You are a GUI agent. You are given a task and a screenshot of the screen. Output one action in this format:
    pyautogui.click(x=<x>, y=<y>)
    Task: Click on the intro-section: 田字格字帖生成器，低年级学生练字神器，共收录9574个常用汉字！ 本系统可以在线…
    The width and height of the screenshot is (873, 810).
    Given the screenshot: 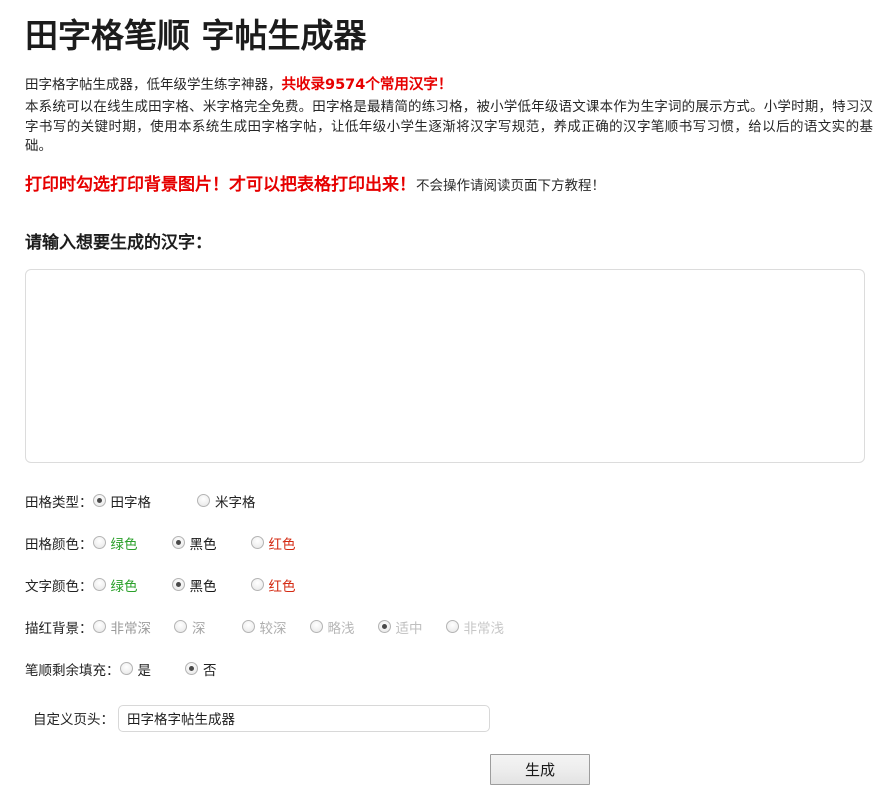 What is the action you would take?
    pyautogui.click(x=449, y=137)
    